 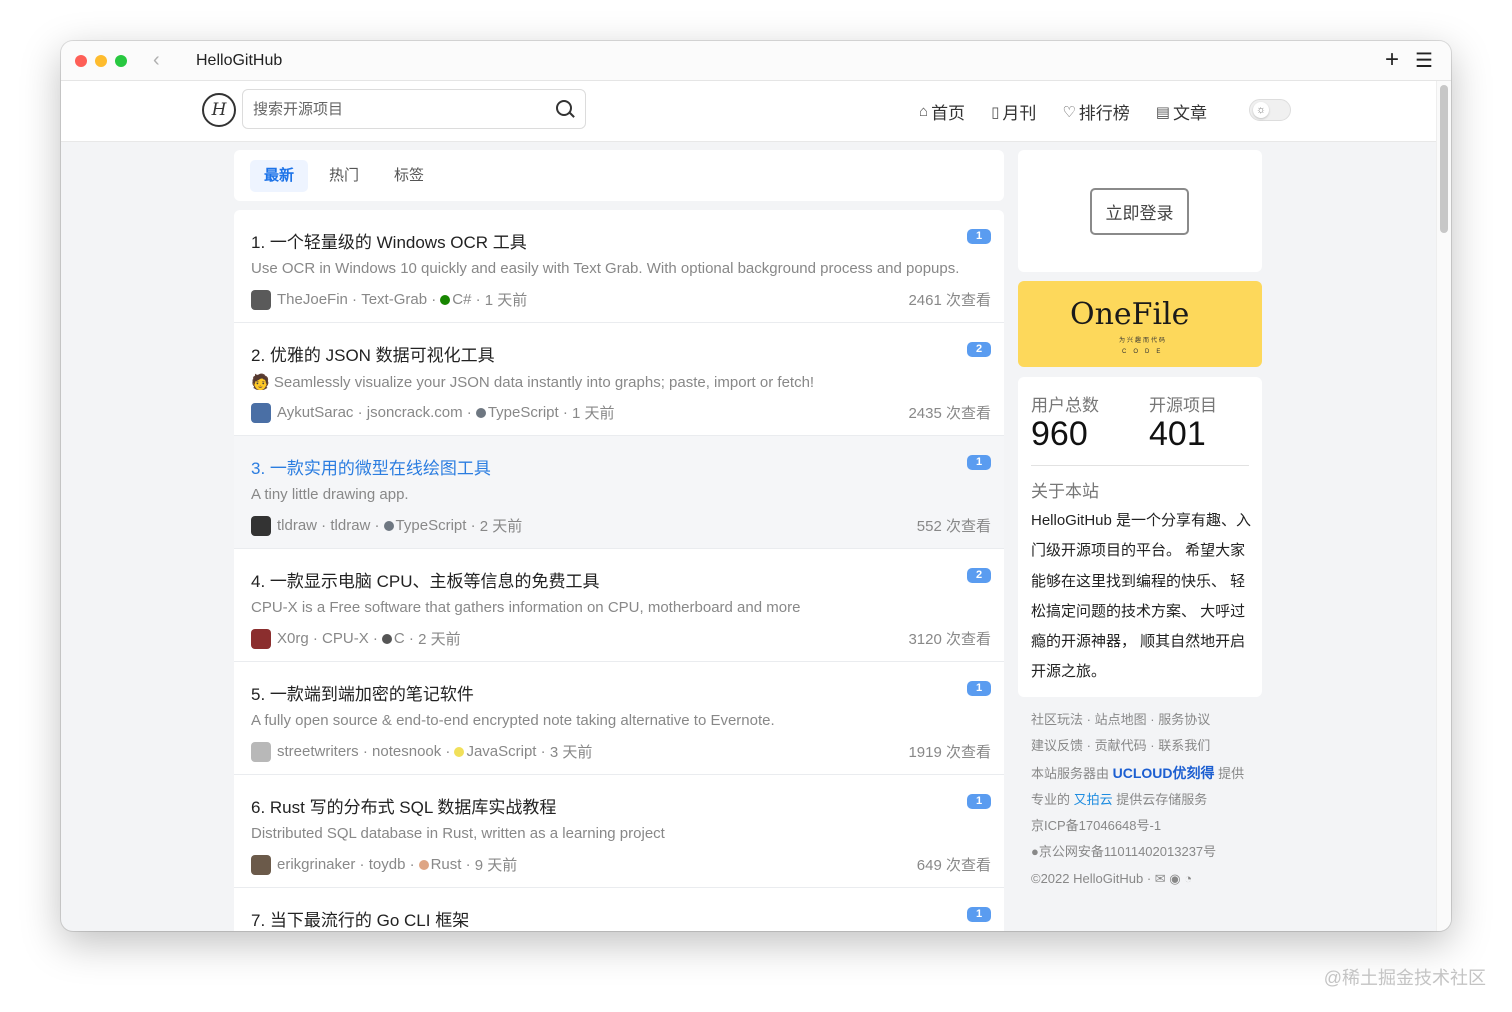 What do you see at coordinates (924, 111) in the screenshot?
I see `home-icon: ⌂` at bounding box center [924, 111].